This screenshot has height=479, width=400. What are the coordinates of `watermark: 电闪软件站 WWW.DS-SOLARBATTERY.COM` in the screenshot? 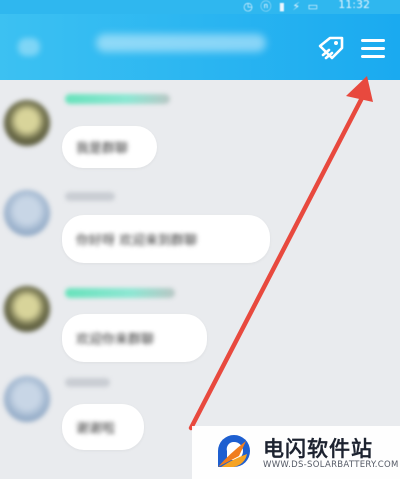 It's located at (296, 452).